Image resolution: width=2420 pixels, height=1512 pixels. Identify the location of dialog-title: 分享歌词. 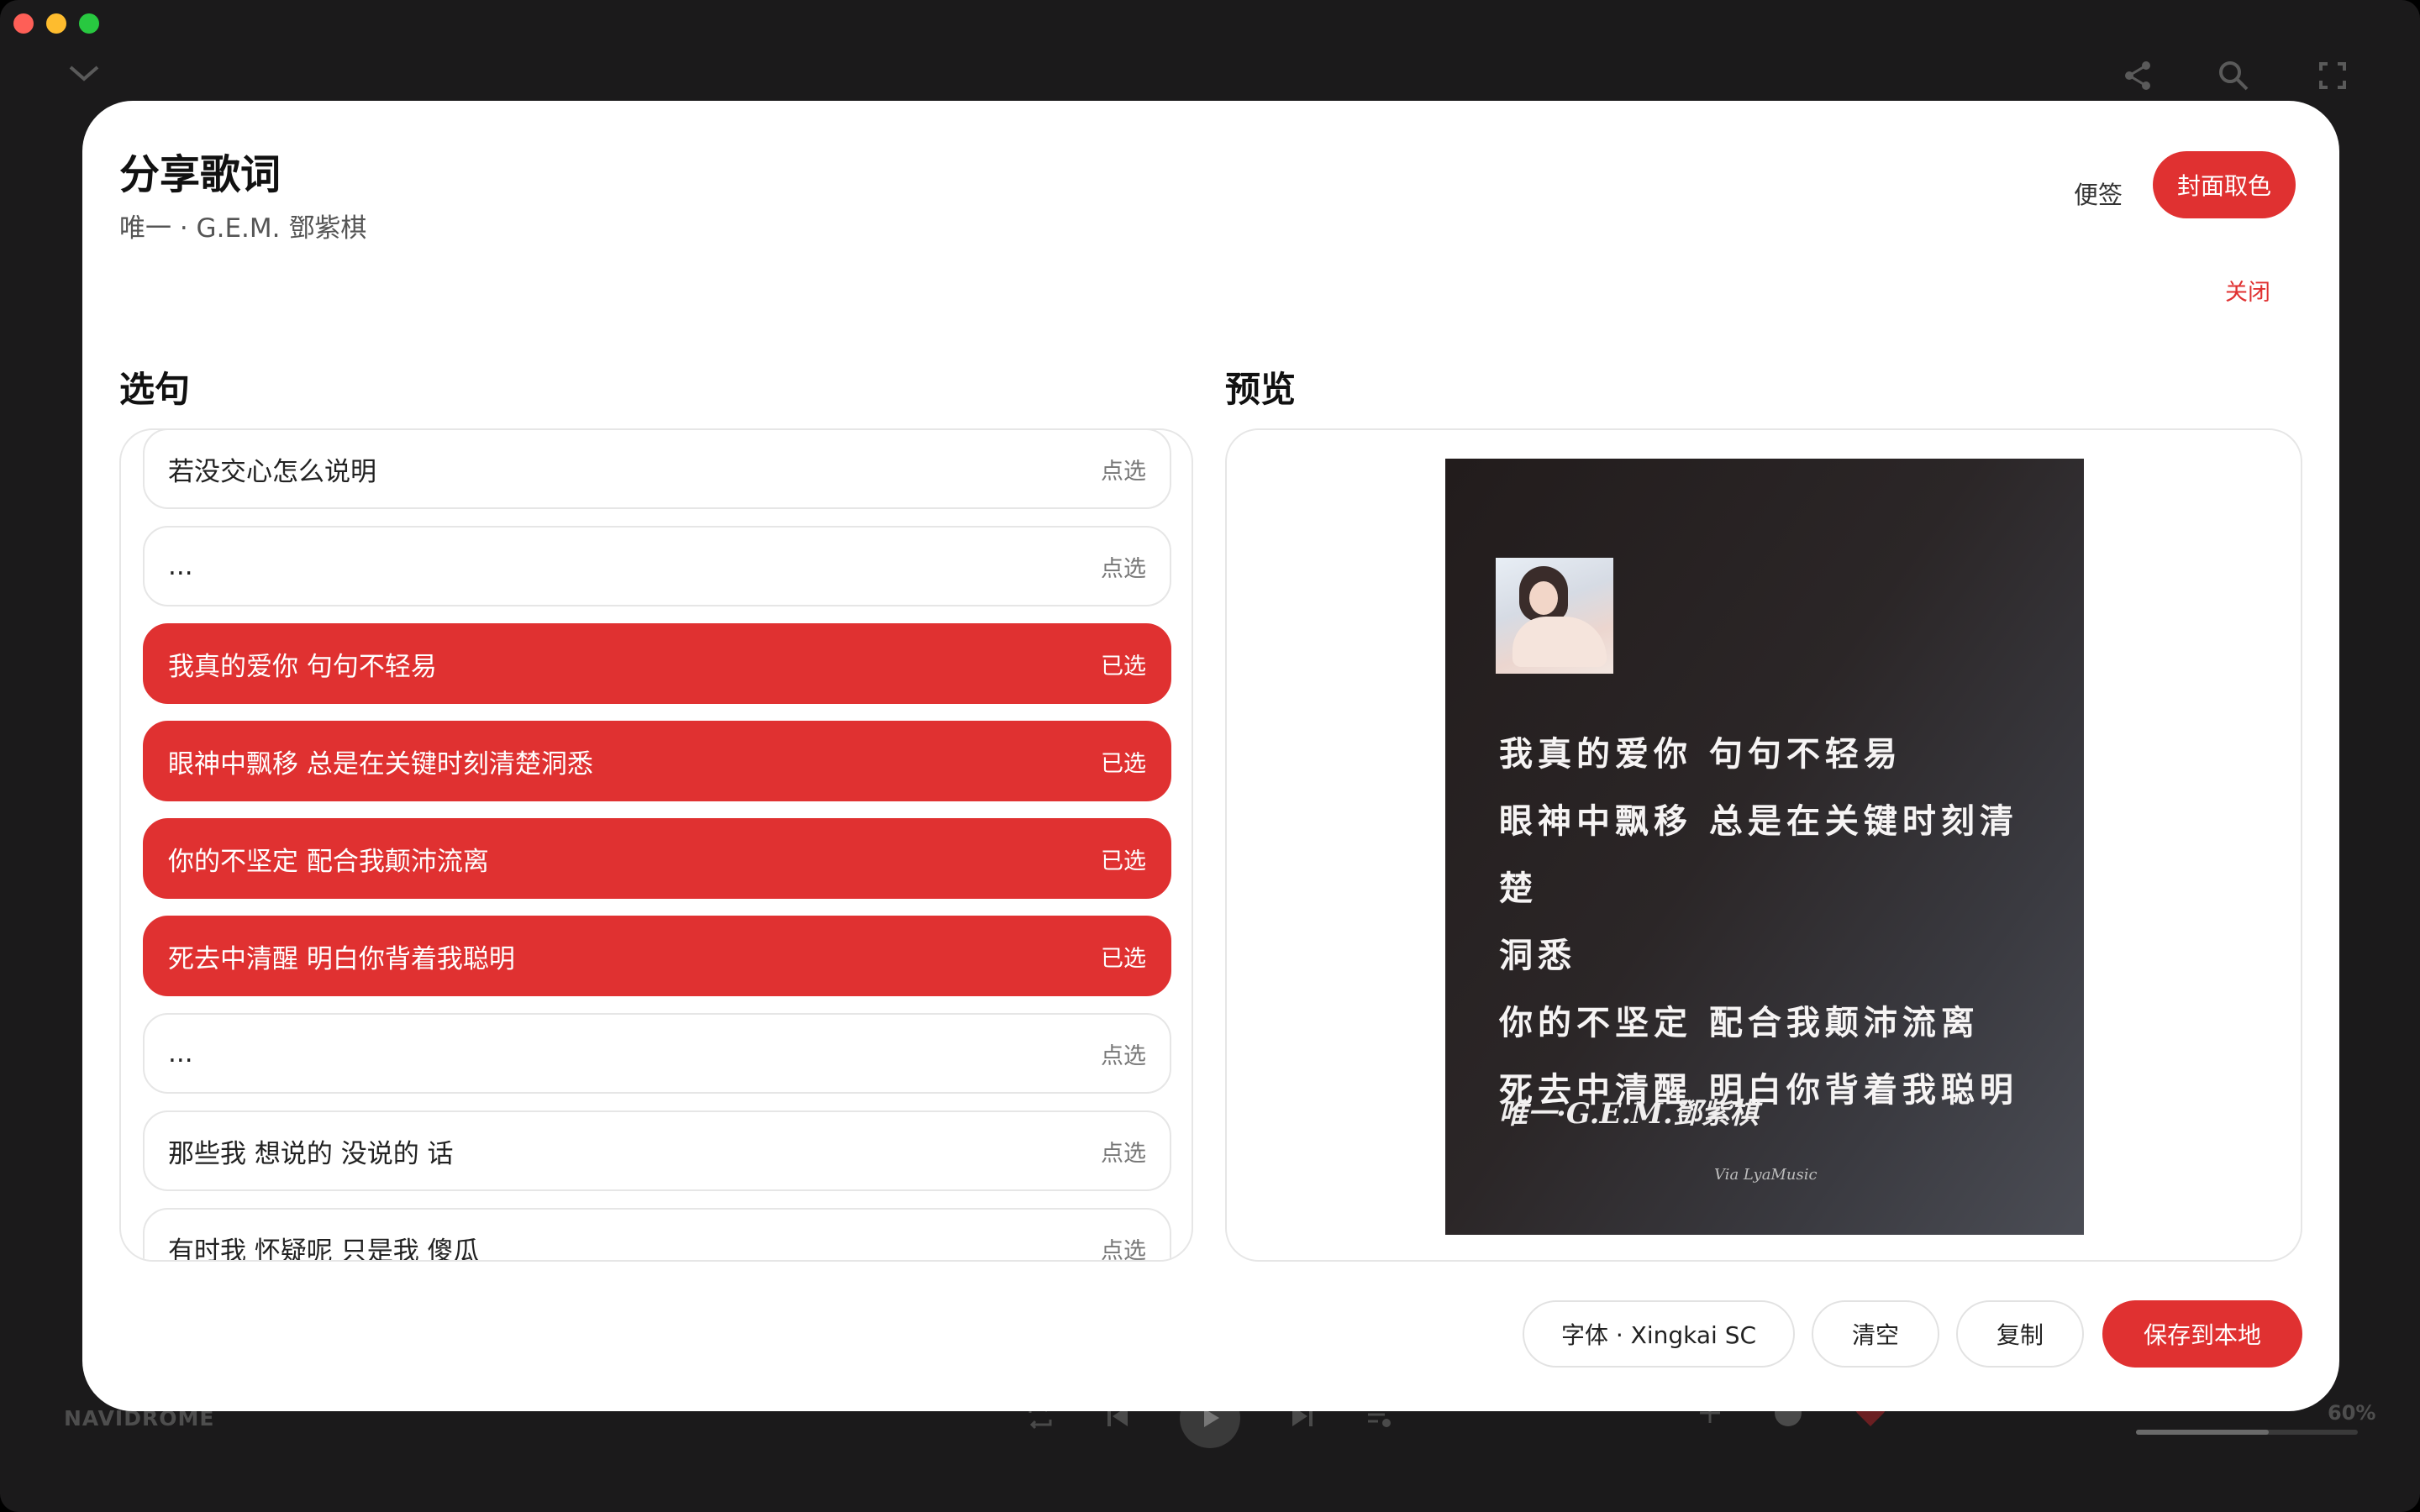
(200, 174).